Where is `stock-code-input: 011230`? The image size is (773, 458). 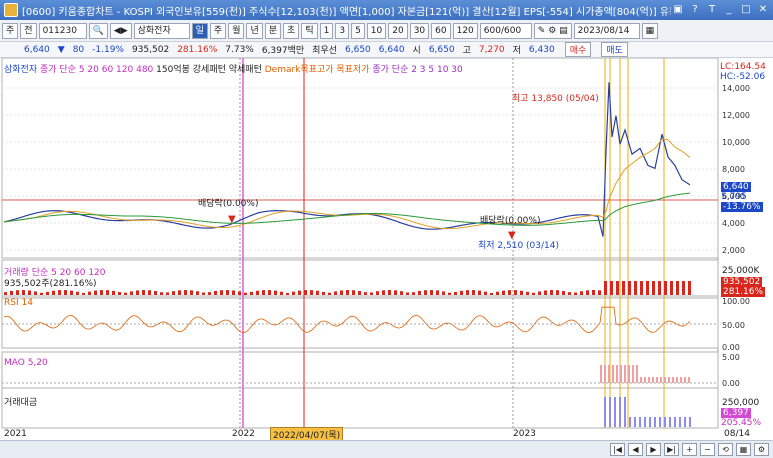 stock-code-input: 011230 is located at coordinates (62, 30).